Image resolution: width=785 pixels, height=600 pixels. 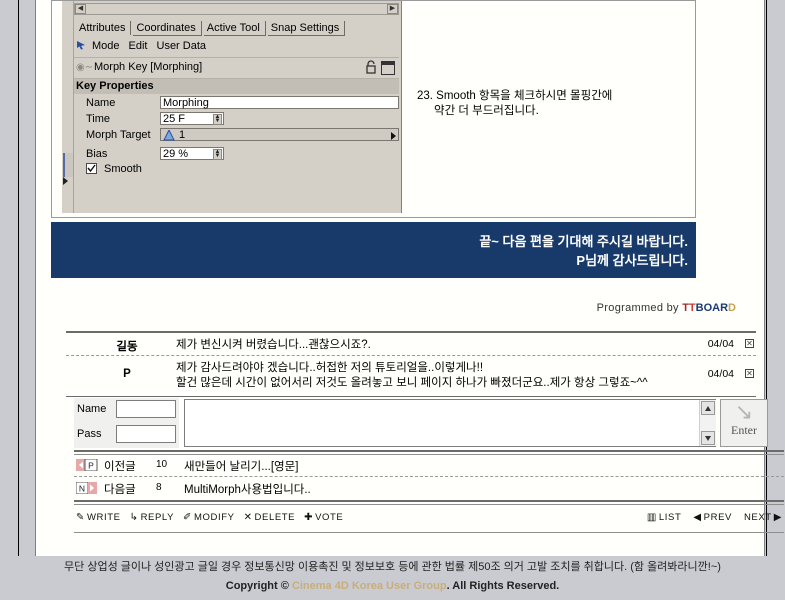 What do you see at coordinates (106, 46) in the screenshot?
I see `menu-item-mode: Mode` at bounding box center [106, 46].